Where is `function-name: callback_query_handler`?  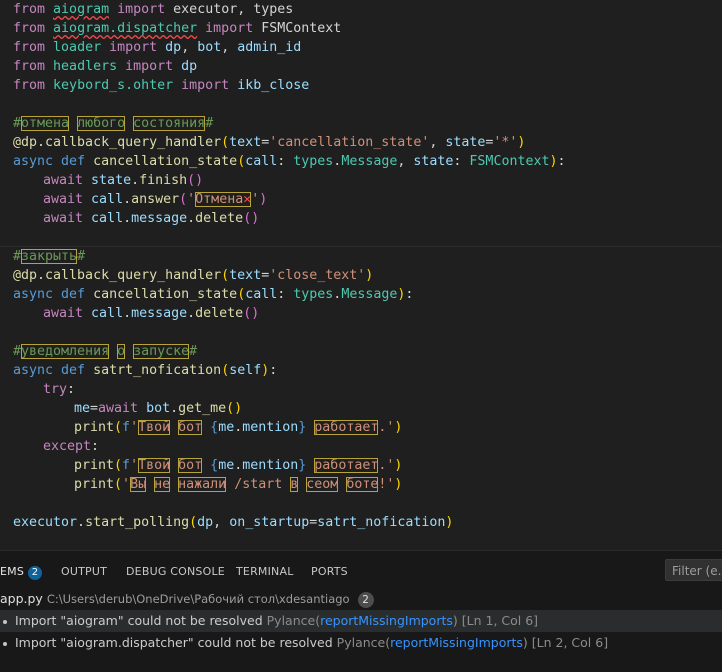
function-name: callback_query_handler is located at coordinates (133, 142).